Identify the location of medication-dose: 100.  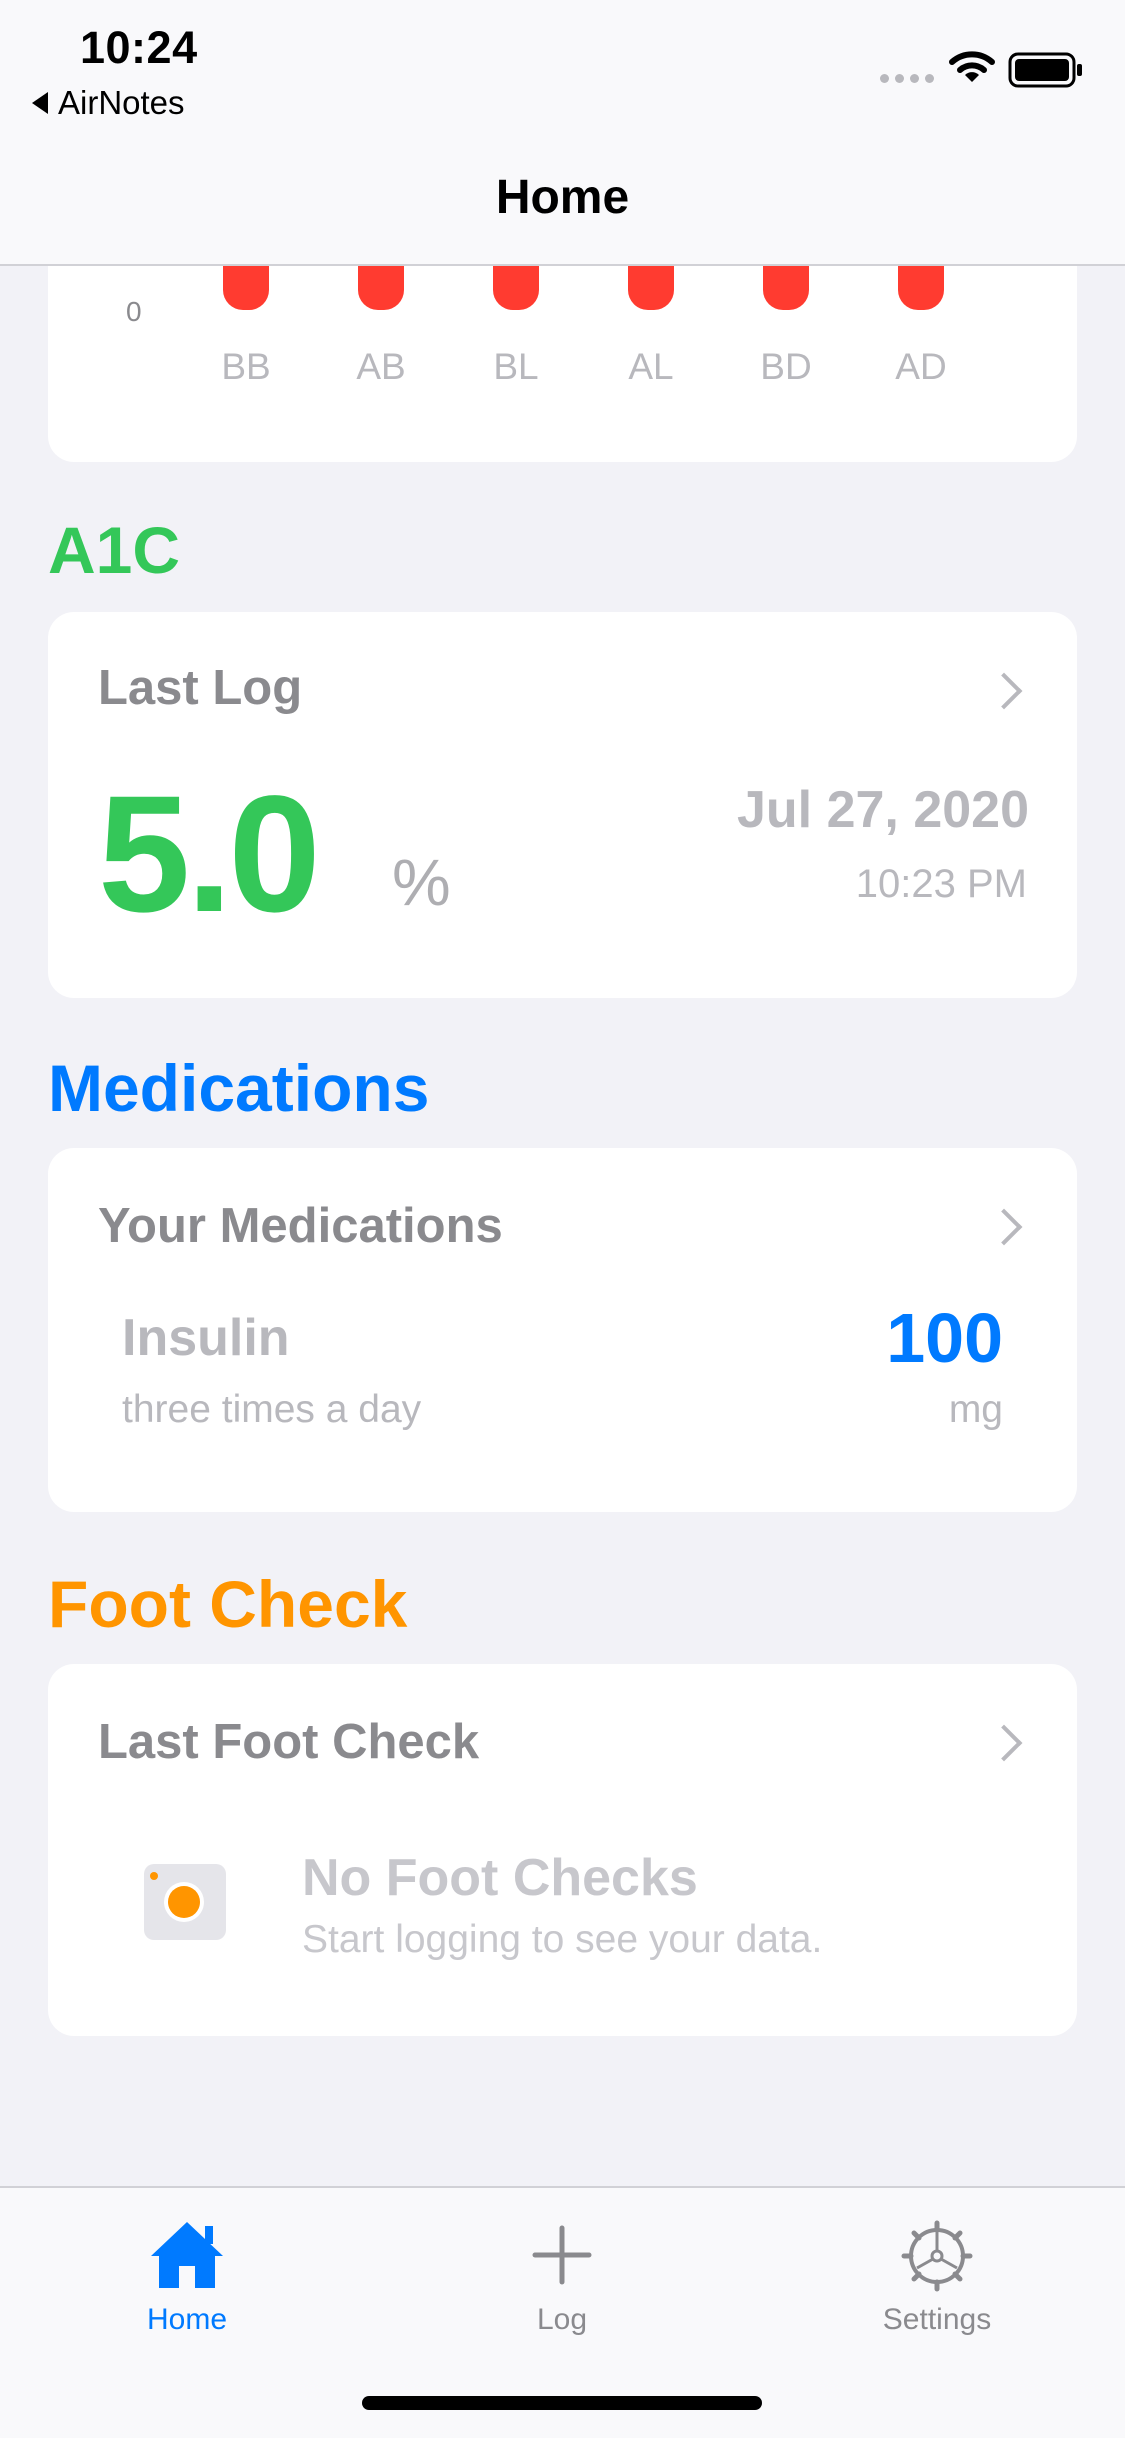
(944, 1338).